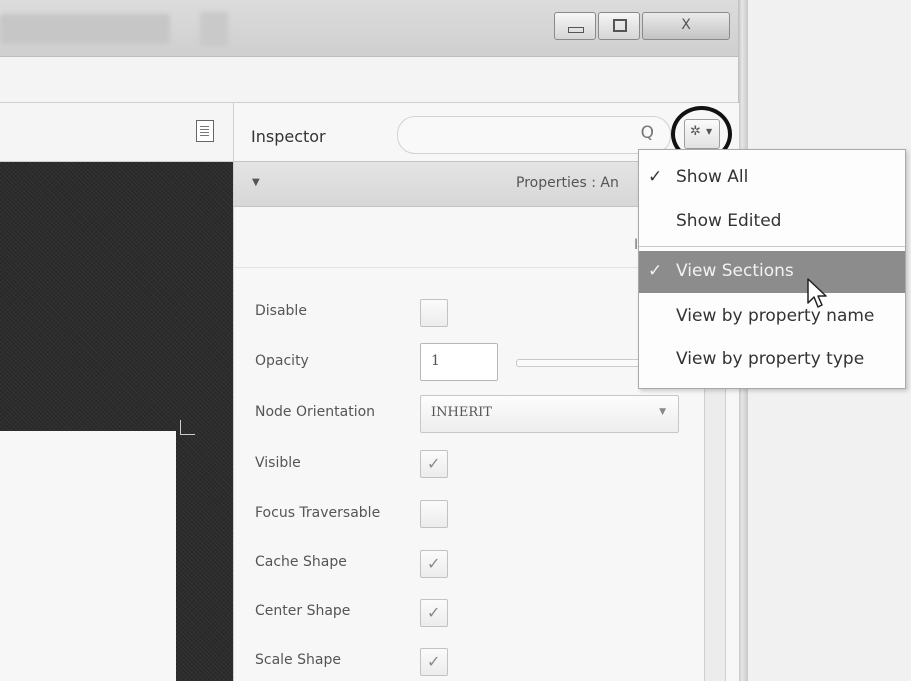 The image size is (911, 681). Describe the element at coordinates (282, 361) in the screenshot. I see `opacity-label: Opacity` at that location.